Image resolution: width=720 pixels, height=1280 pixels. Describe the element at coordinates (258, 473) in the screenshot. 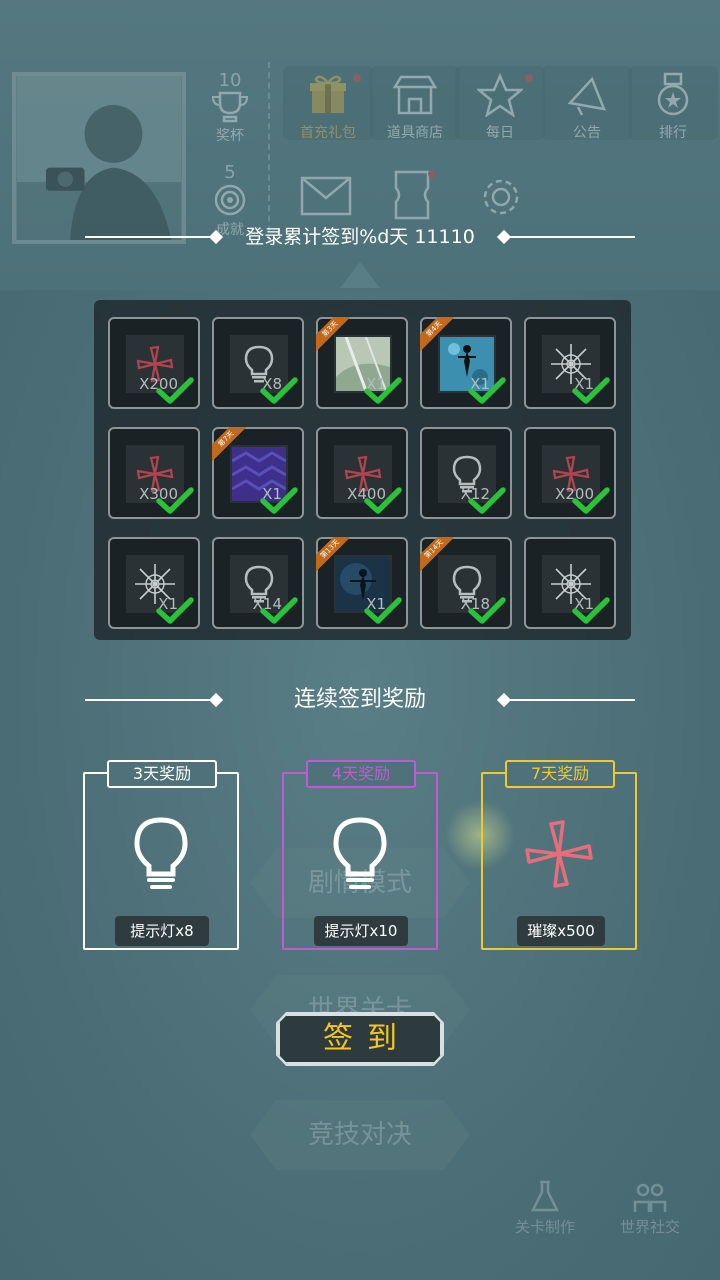

I see `signin-day-cell: X1 第7天` at that location.